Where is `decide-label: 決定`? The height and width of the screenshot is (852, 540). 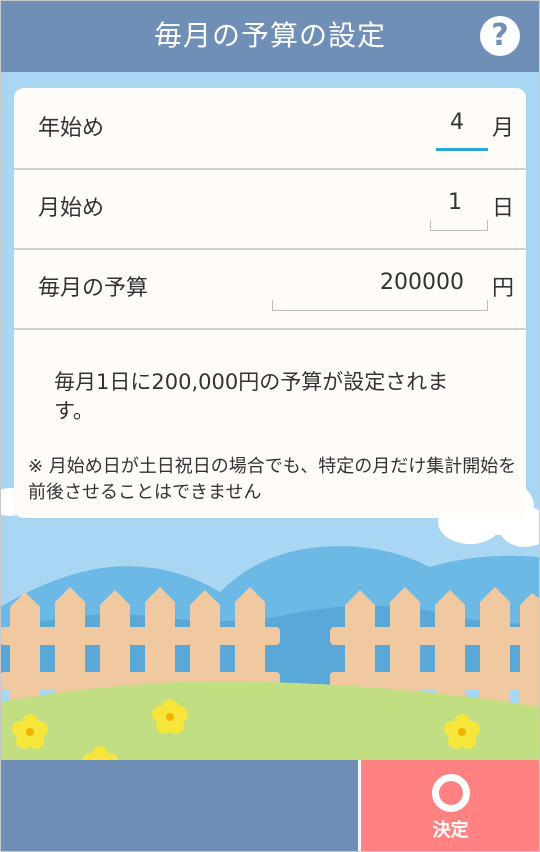 decide-label: 決定 is located at coordinates (450, 830).